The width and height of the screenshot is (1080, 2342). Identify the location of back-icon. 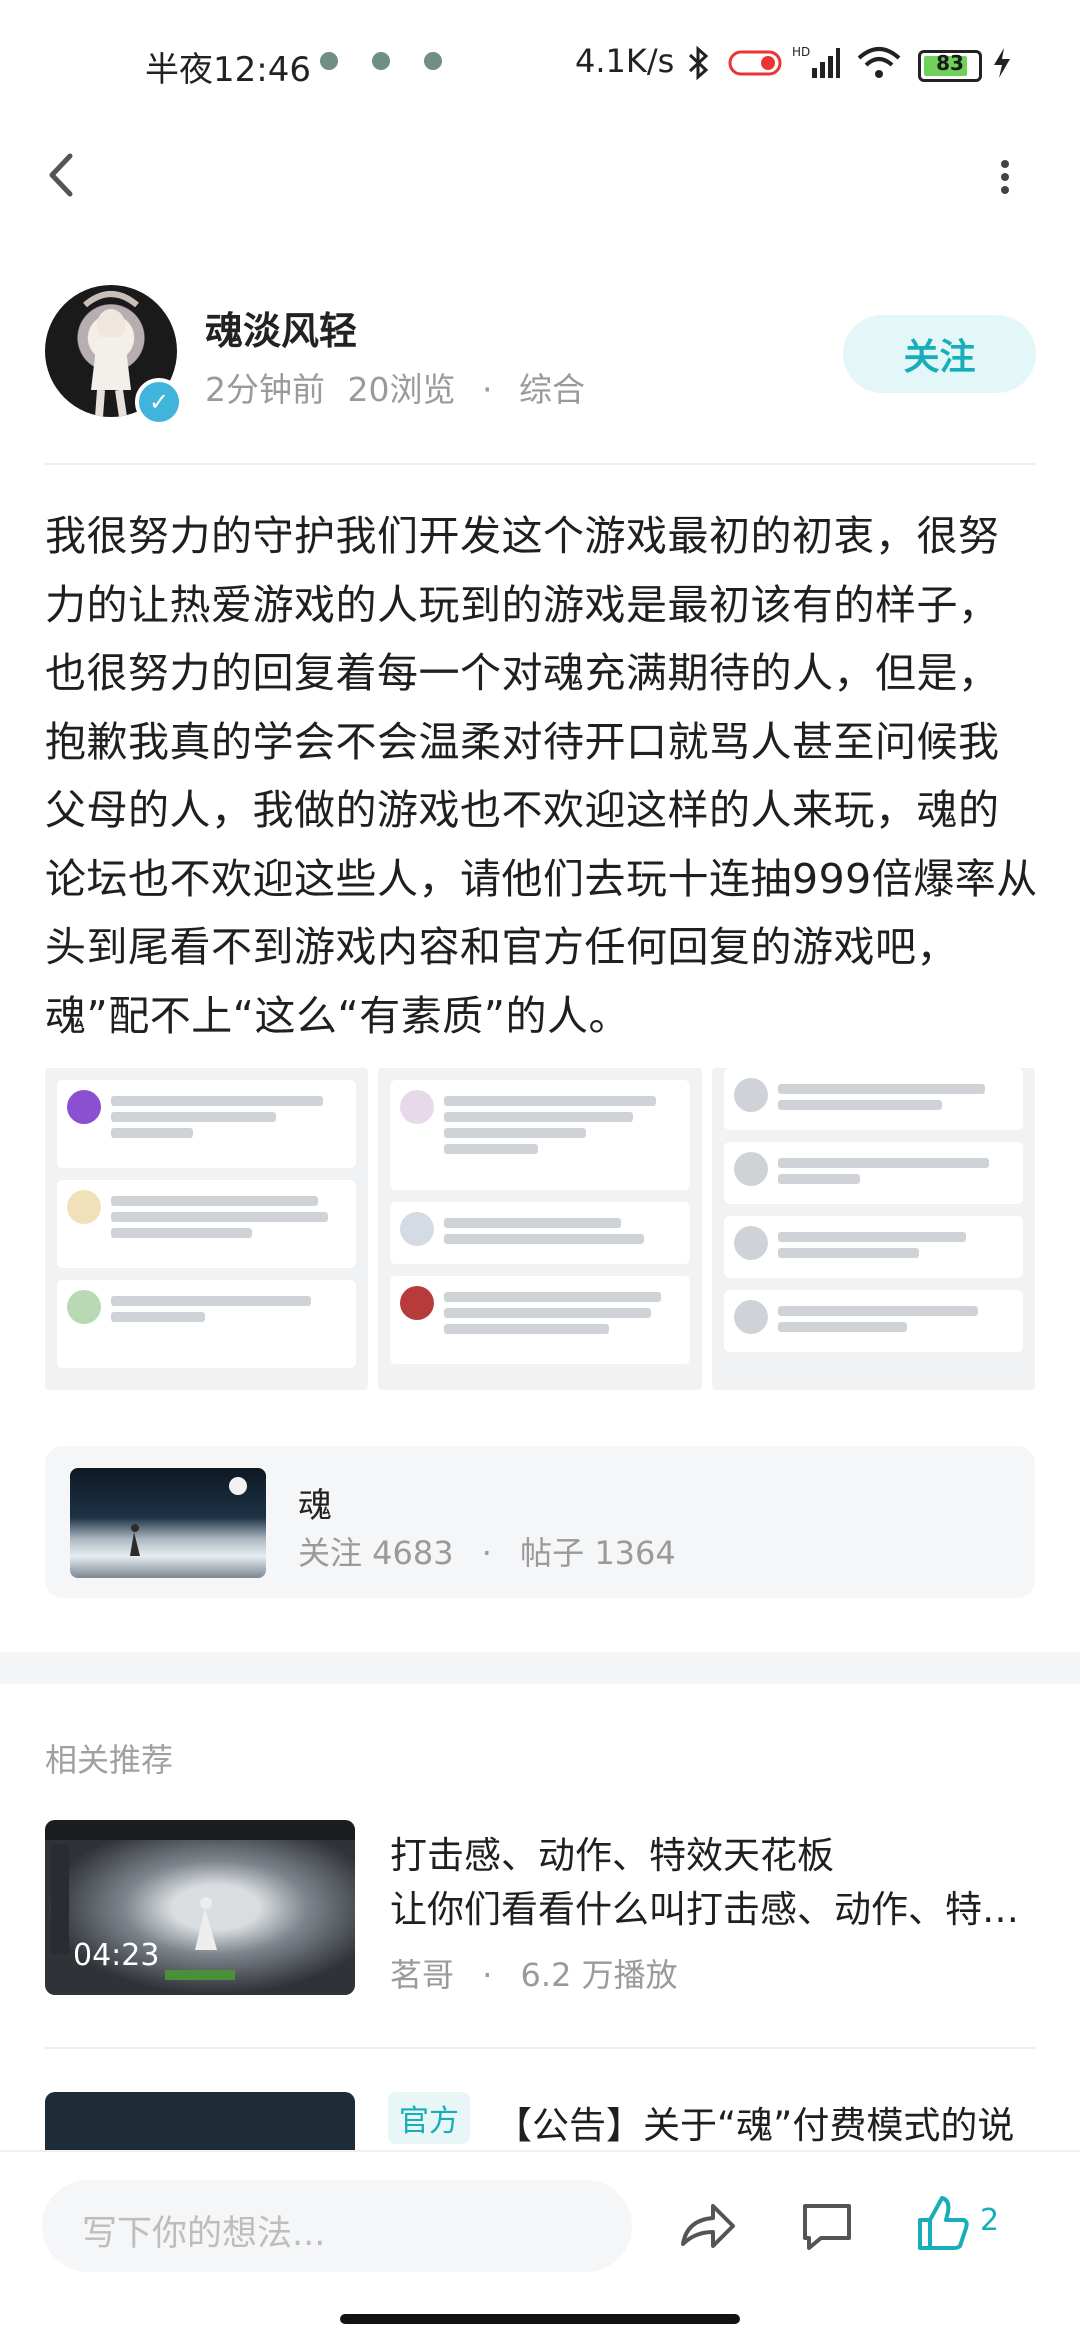
(64, 175).